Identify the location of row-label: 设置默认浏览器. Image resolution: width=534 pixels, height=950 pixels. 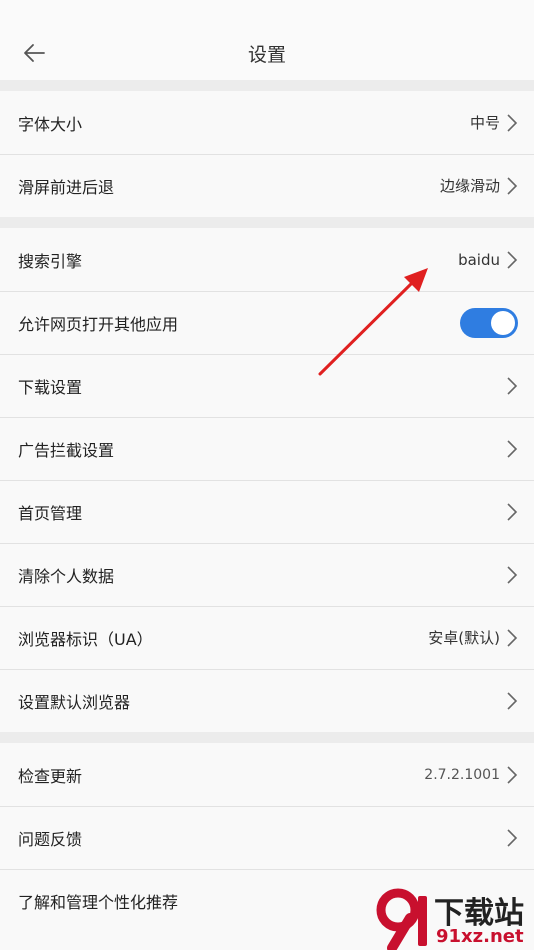
(74, 702).